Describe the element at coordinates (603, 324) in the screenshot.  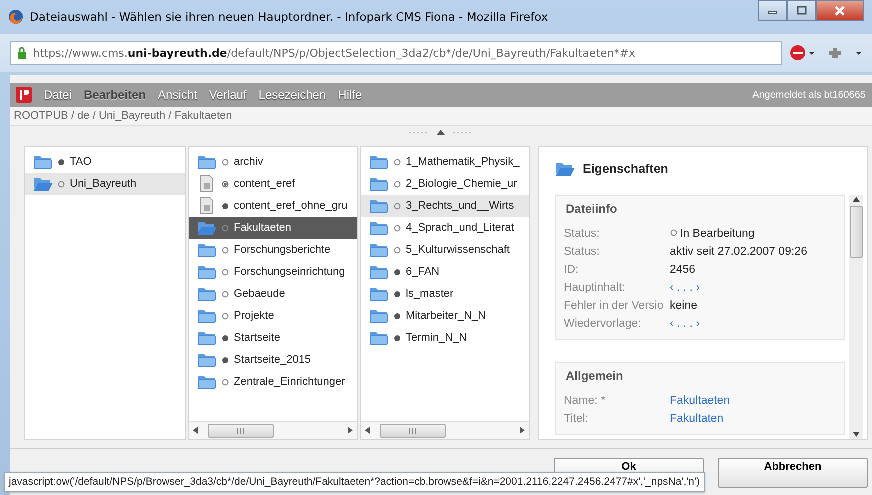
I see `field-label: Wiedervorlage:` at that location.